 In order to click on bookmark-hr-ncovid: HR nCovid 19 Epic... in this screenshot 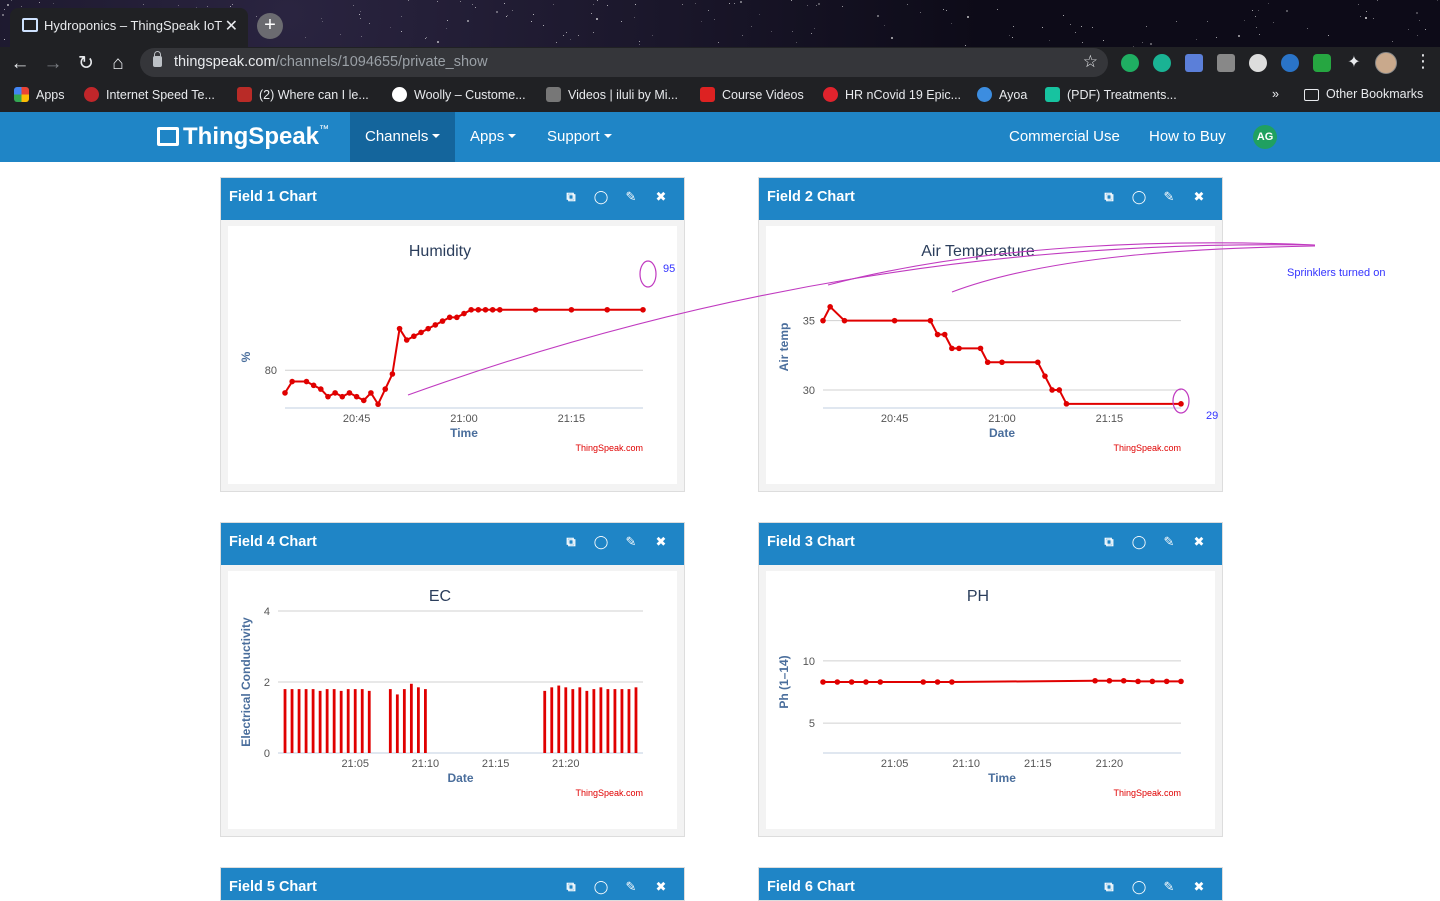, I will do `click(892, 94)`.